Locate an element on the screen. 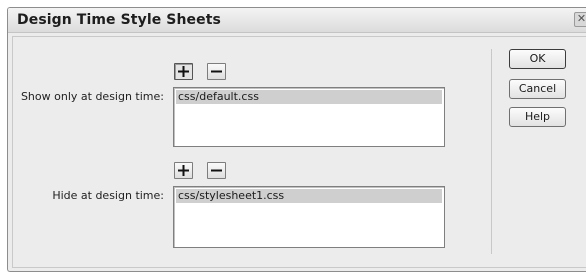  hide-add-button is located at coordinates (183, 170).